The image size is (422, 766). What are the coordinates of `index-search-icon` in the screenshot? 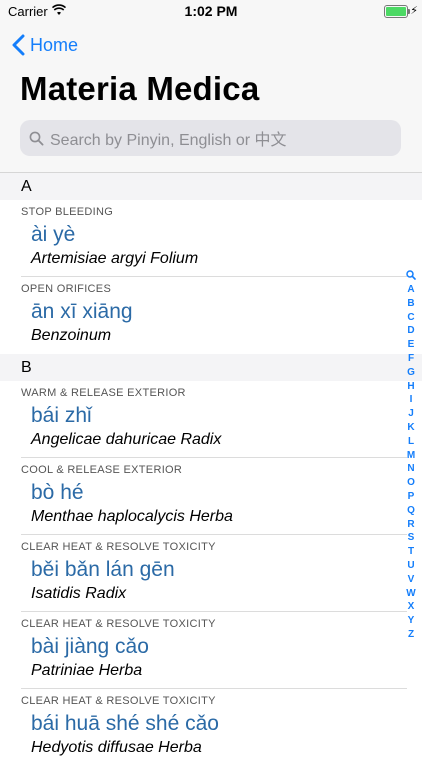 It's located at (411, 275).